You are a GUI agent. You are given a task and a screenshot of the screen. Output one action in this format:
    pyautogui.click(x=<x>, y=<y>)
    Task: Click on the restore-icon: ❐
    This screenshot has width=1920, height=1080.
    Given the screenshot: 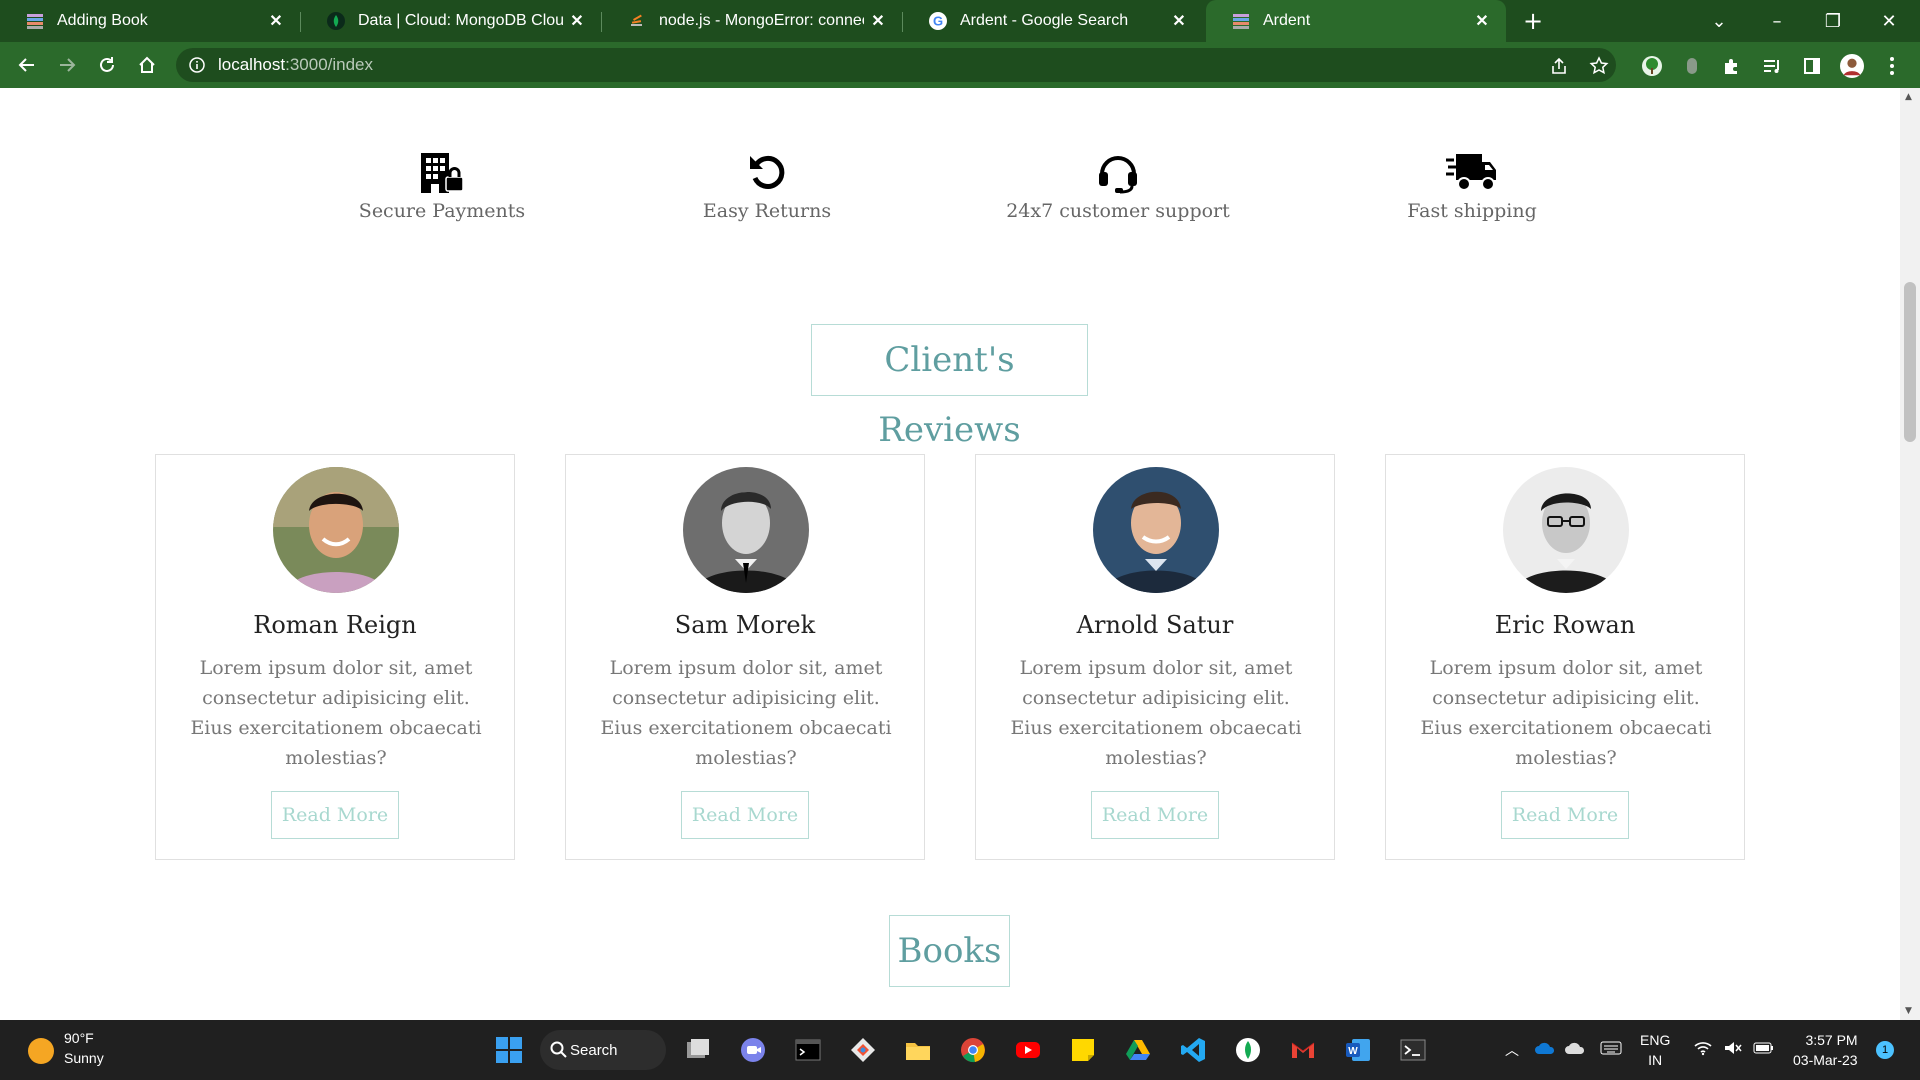 What is the action you would take?
    pyautogui.click(x=1833, y=21)
    